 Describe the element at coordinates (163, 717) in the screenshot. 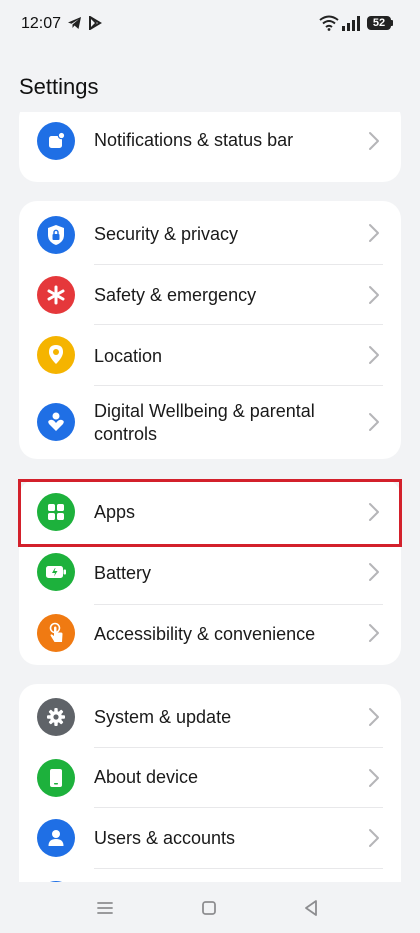

I see `settings-item-label: System & update` at that location.